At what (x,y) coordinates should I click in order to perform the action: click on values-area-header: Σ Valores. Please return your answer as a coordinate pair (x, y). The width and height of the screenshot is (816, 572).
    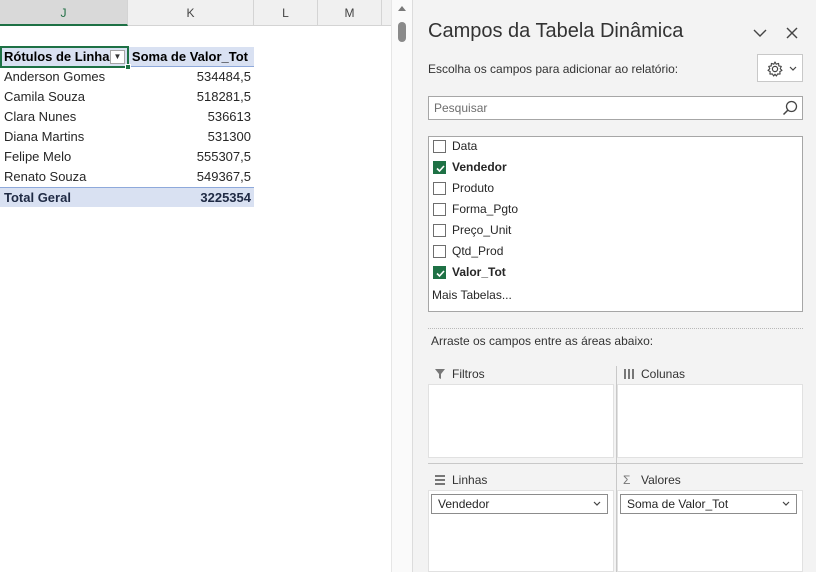
    Looking at the image, I should click on (710, 480).